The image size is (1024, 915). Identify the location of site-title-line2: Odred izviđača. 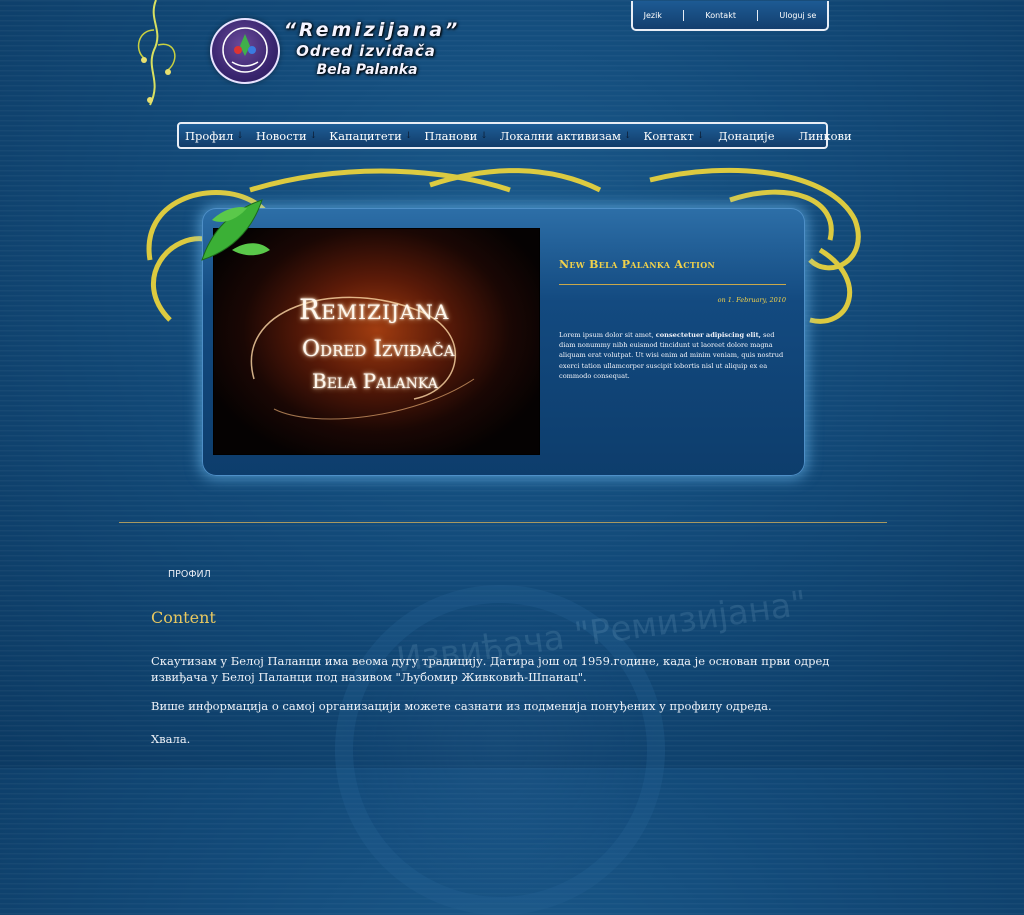
(366, 51).